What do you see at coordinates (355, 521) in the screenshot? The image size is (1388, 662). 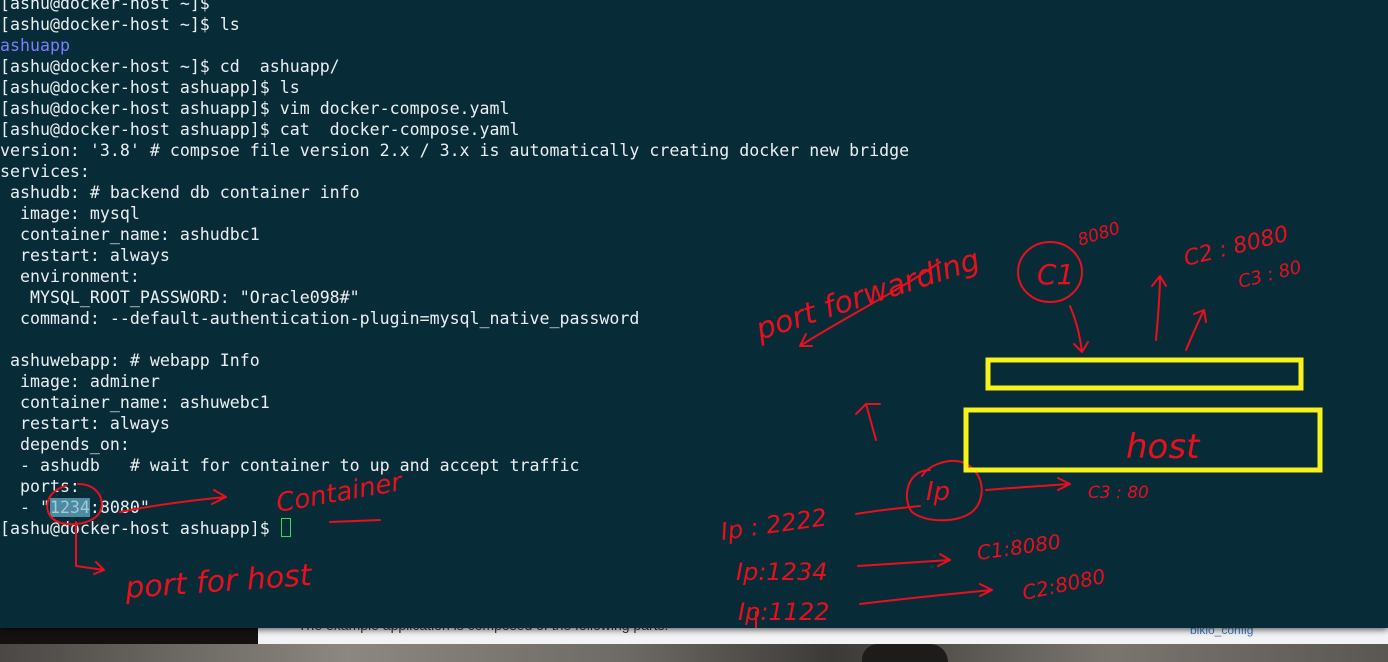 I see `underline-container` at bounding box center [355, 521].